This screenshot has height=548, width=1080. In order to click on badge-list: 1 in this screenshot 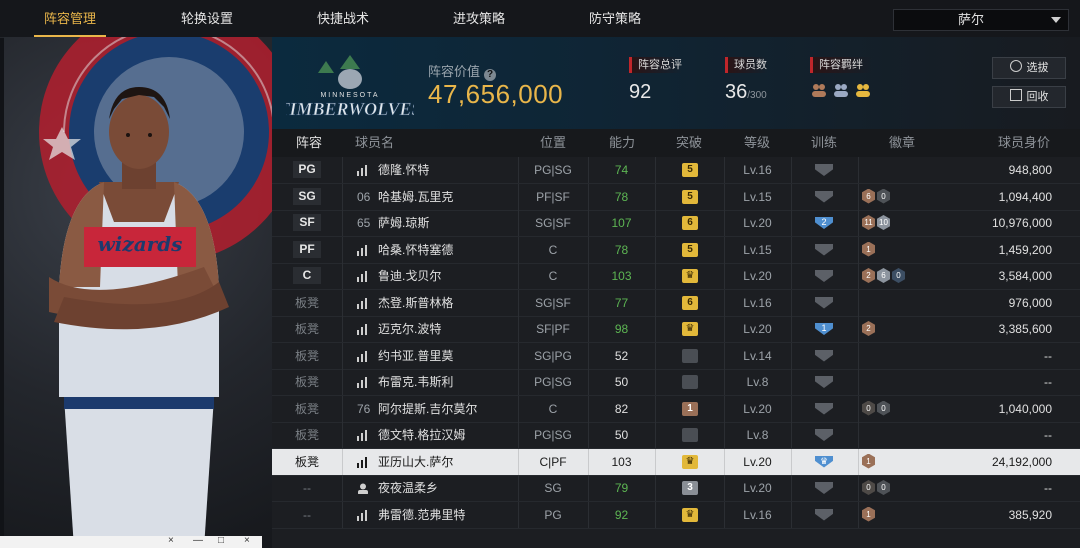, I will do `click(868, 514)`.